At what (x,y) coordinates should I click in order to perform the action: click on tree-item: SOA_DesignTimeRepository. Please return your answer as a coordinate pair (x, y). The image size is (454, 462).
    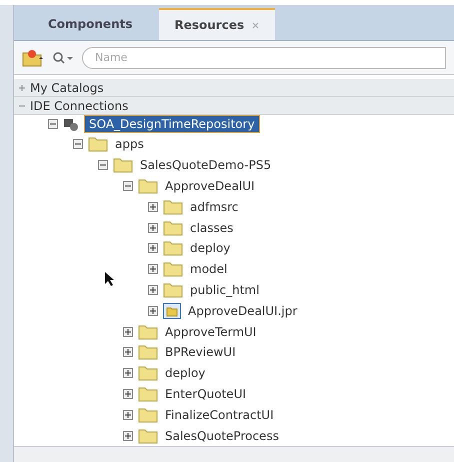
    Looking at the image, I should click on (172, 123).